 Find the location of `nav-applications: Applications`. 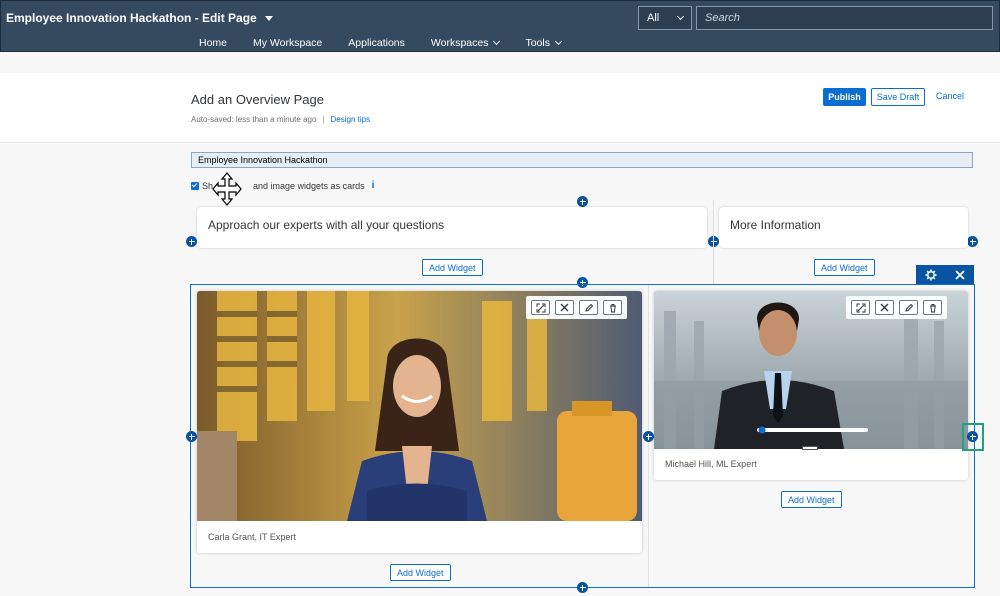

nav-applications: Applications is located at coordinates (376, 43).